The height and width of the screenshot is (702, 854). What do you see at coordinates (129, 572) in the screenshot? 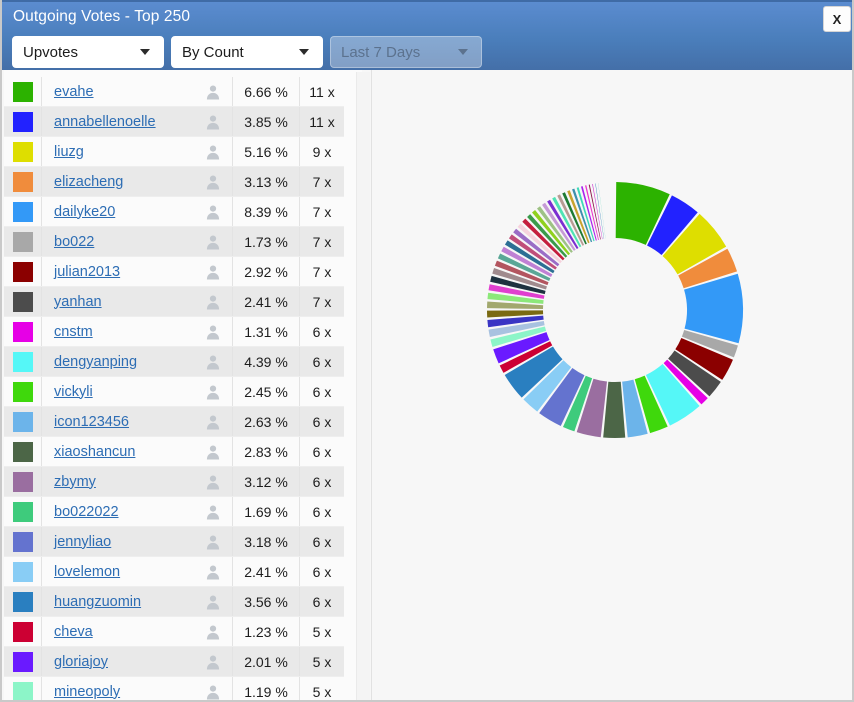
I see `user-link: lovelemon` at bounding box center [129, 572].